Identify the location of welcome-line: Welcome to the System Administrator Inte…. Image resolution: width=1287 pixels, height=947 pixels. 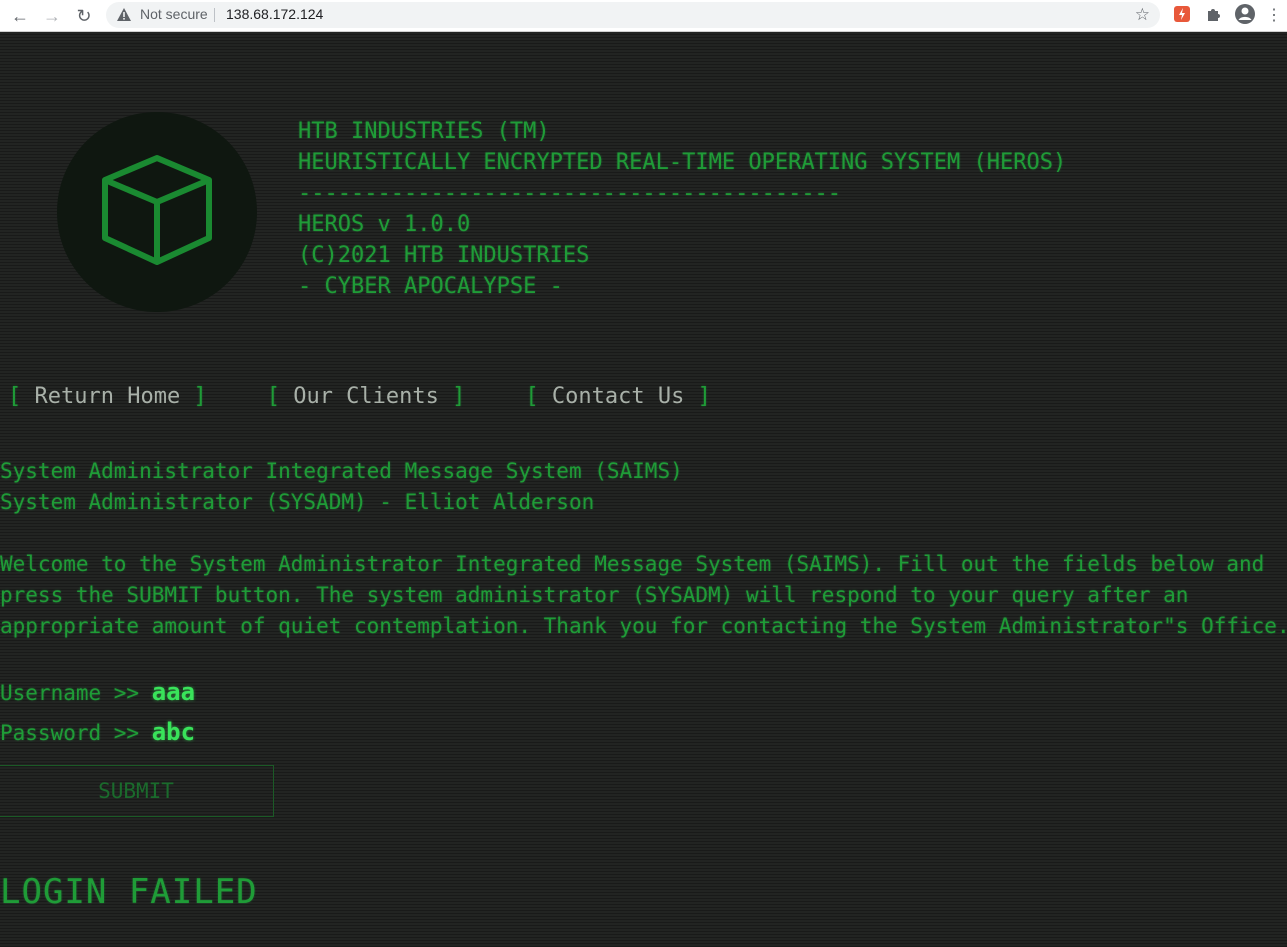
(632, 564).